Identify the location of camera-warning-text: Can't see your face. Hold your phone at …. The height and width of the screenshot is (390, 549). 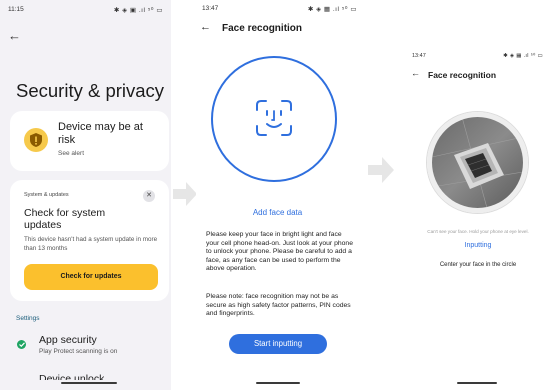
(478, 231).